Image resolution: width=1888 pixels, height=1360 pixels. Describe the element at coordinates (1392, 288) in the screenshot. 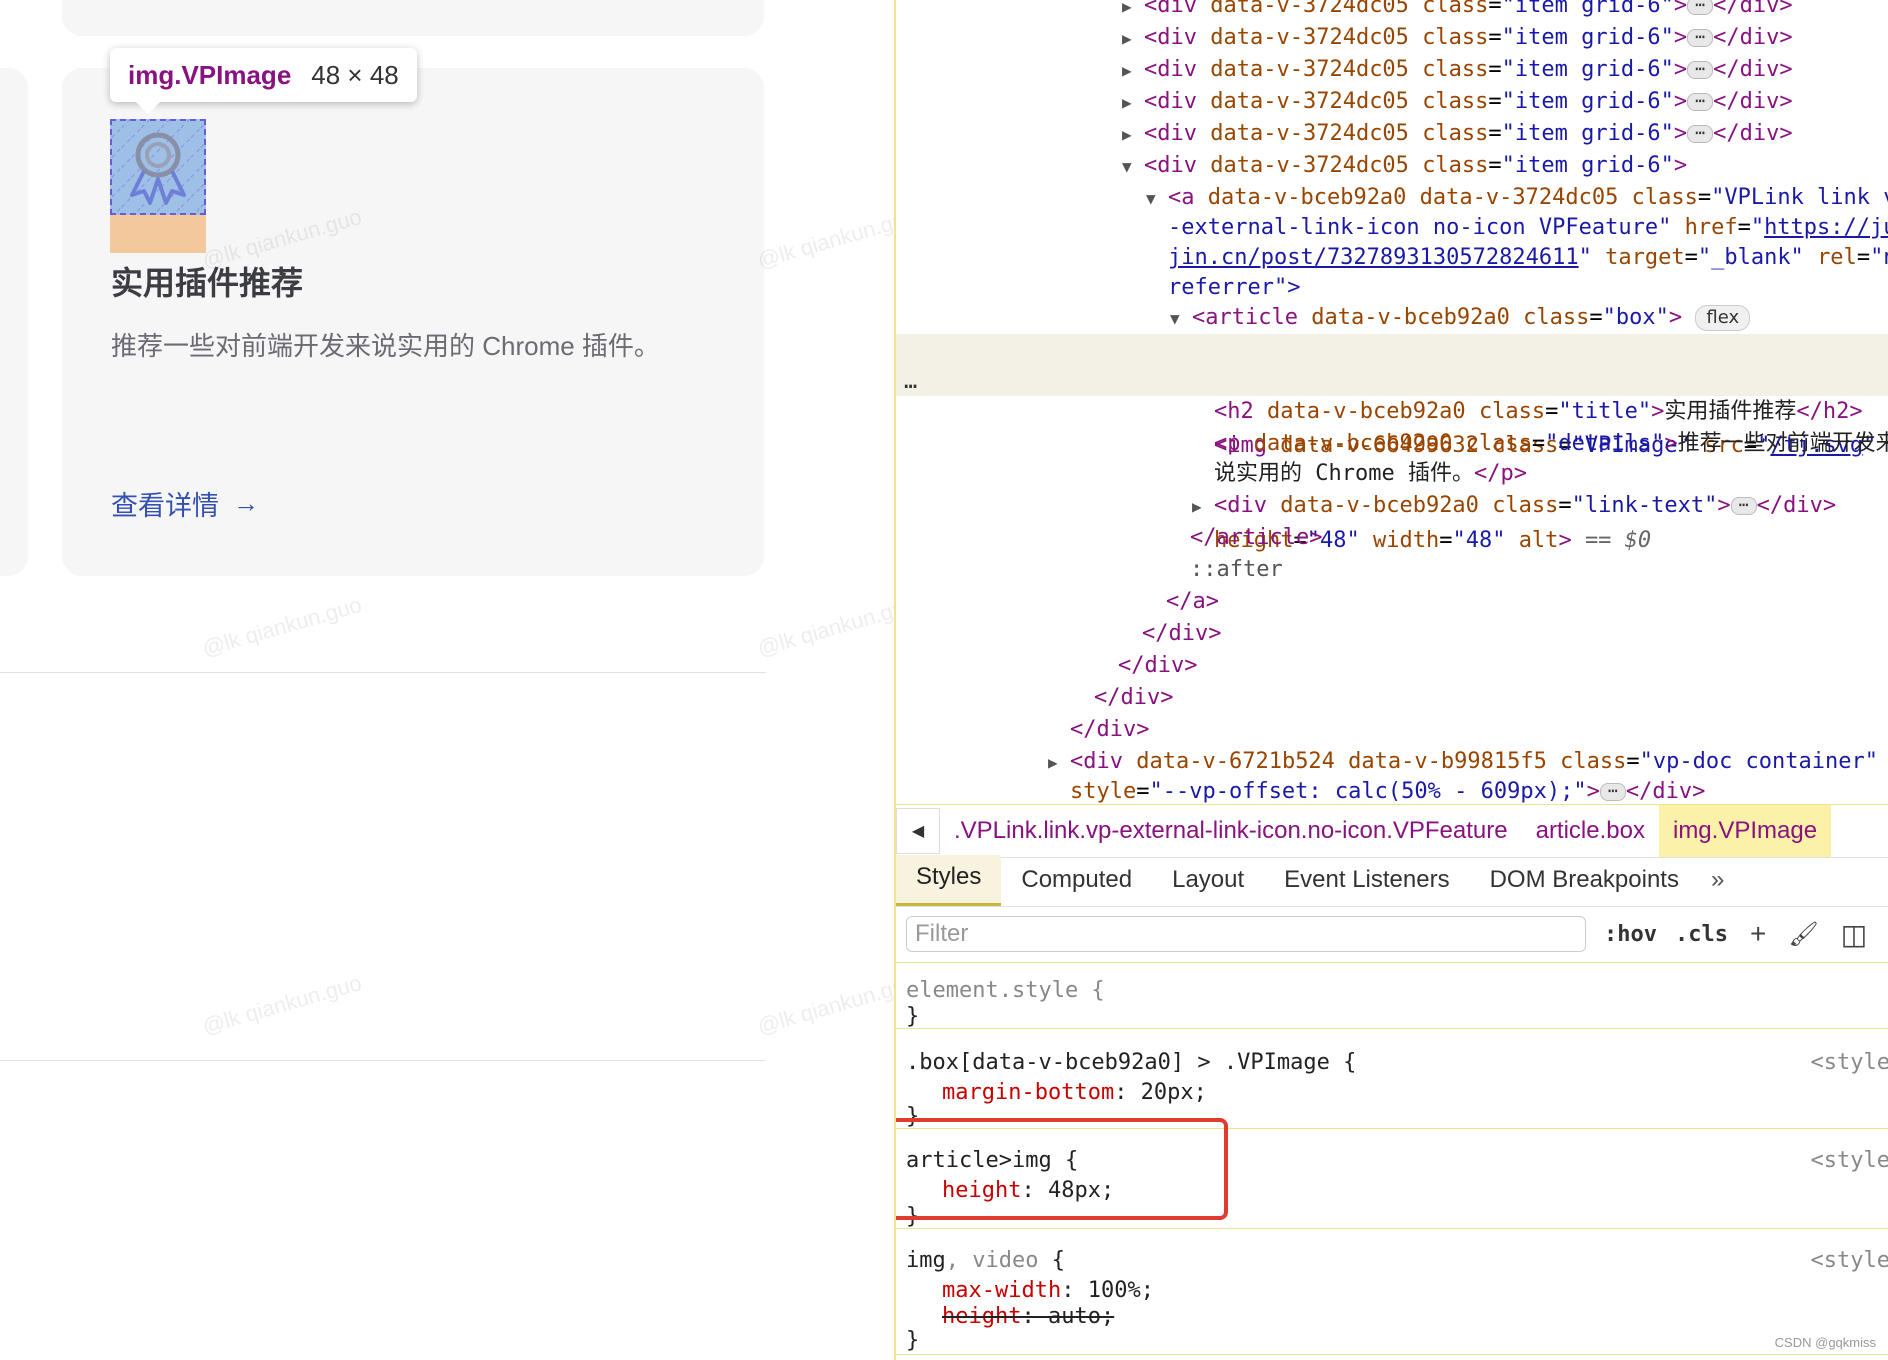

I see `dom-node-row-continued: referrer">` at that location.